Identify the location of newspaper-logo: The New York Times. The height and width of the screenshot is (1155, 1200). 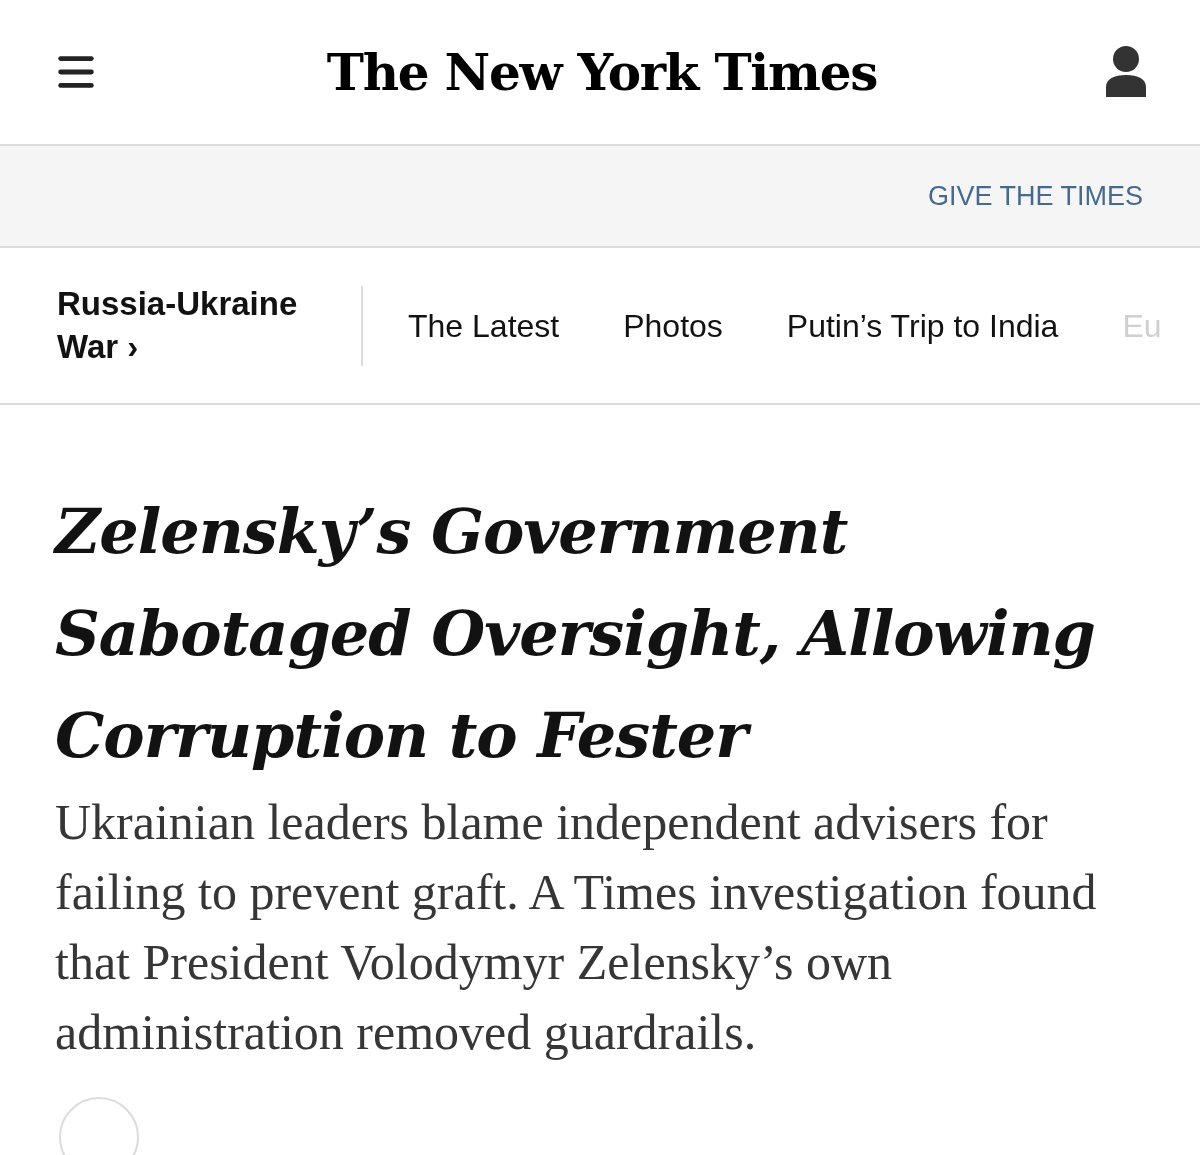
(602, 72).